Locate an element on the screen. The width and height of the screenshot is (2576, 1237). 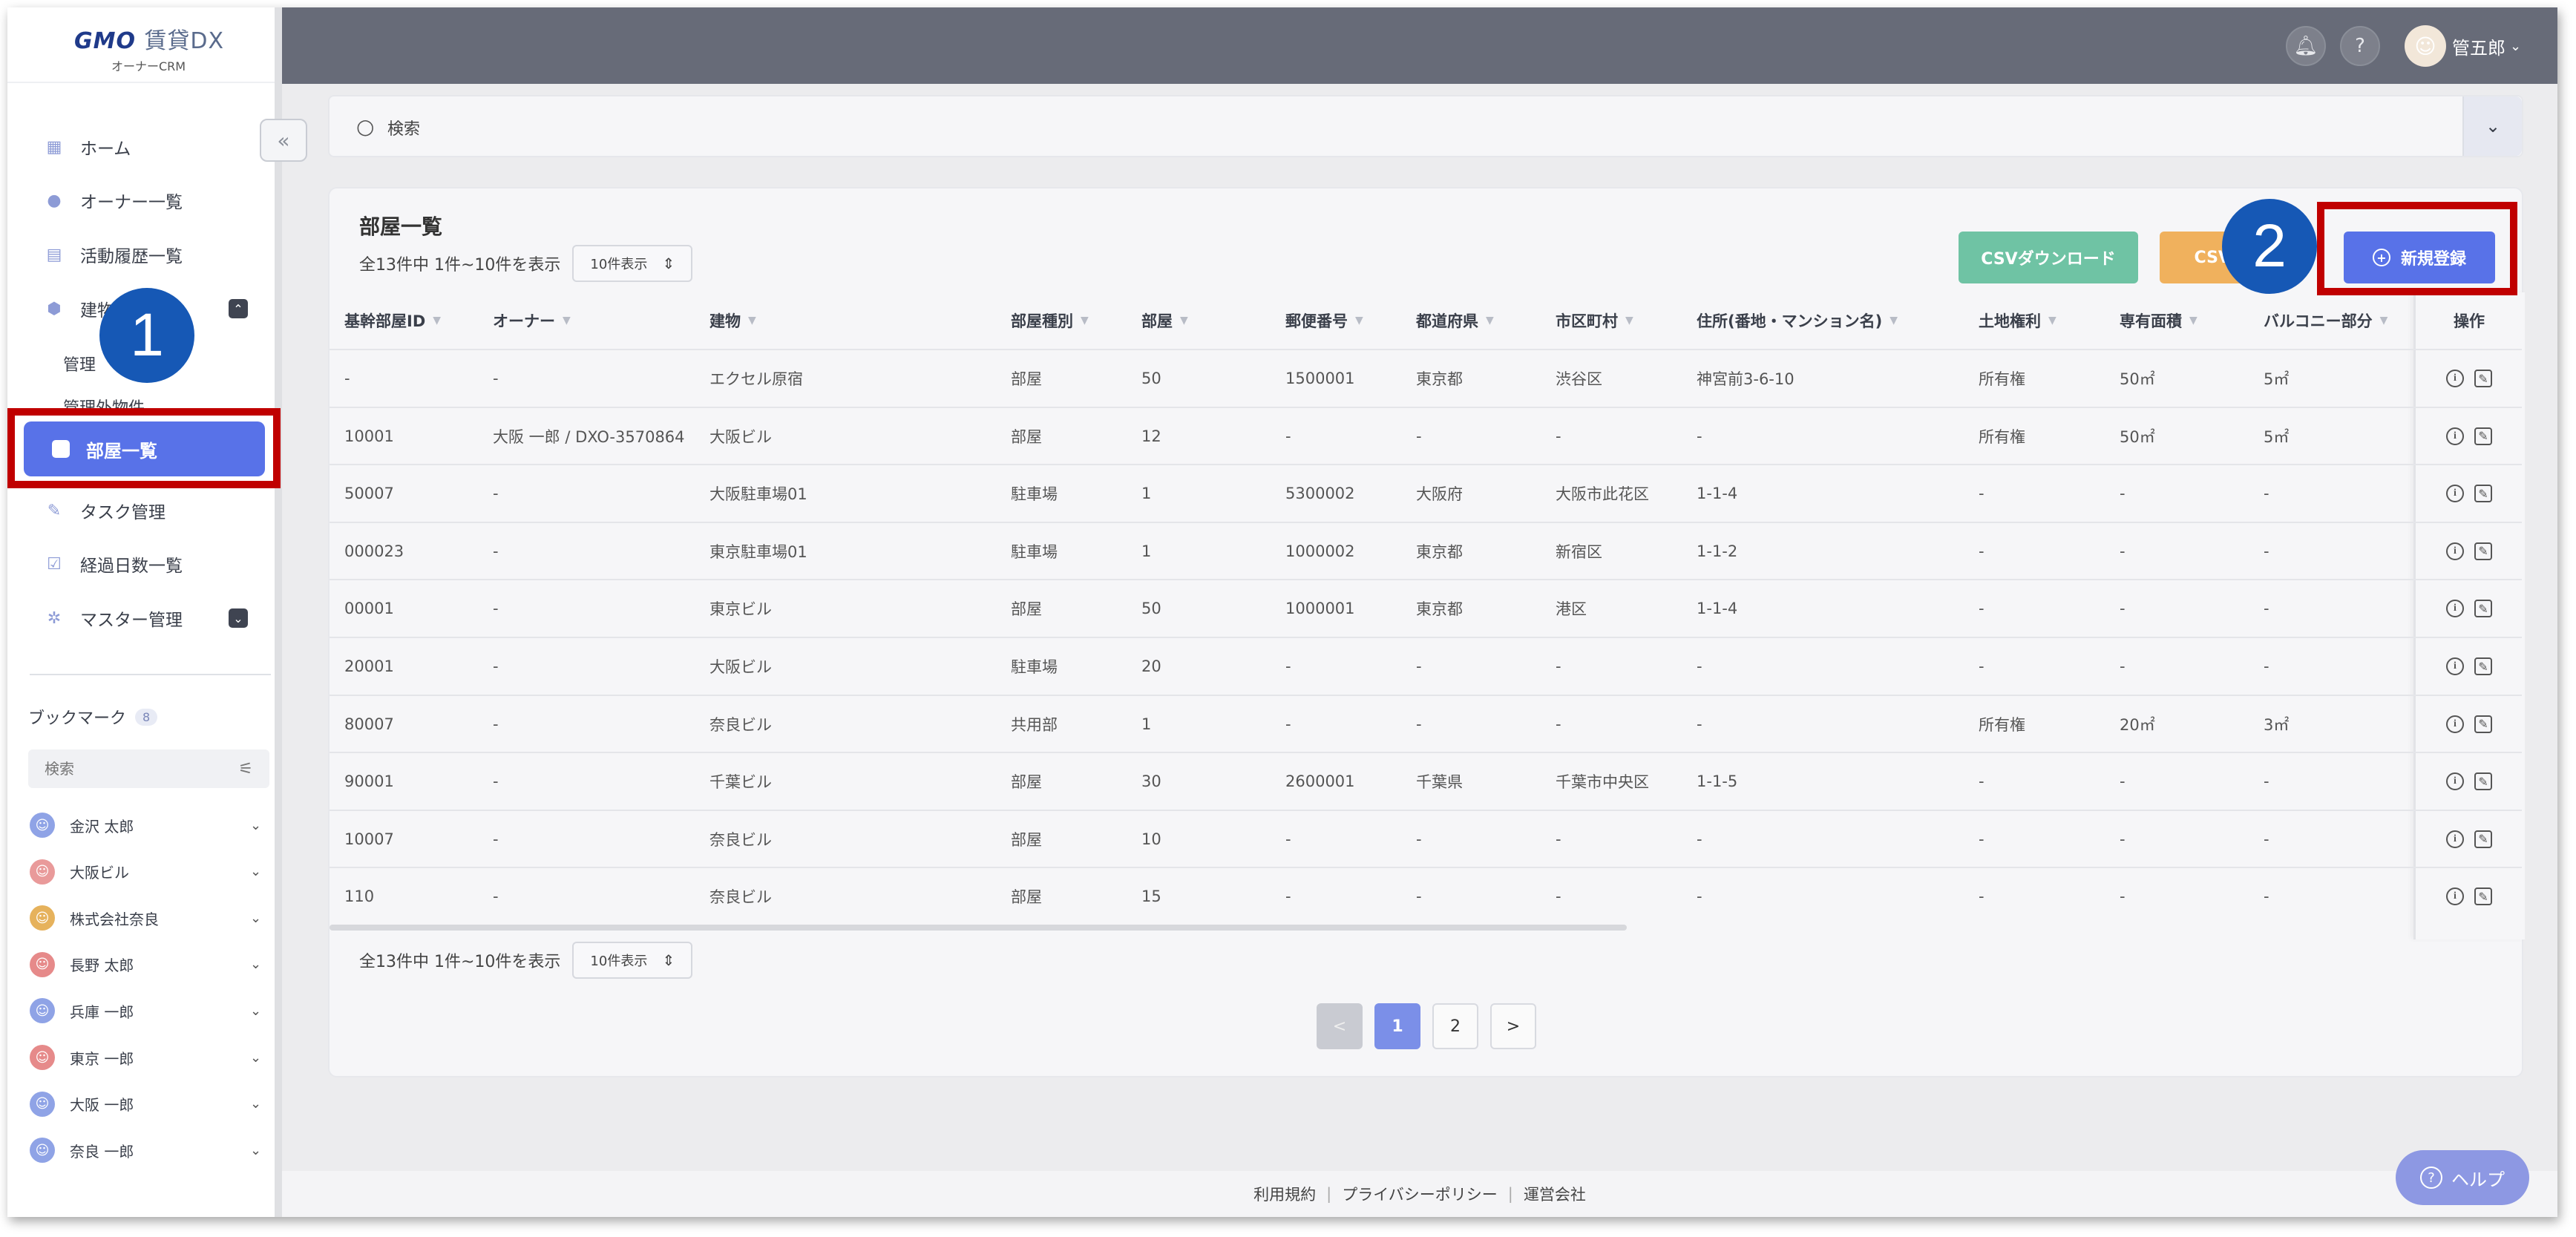
column-header-city: 市区町村 ▼ is located at coordinates (1595, 320).